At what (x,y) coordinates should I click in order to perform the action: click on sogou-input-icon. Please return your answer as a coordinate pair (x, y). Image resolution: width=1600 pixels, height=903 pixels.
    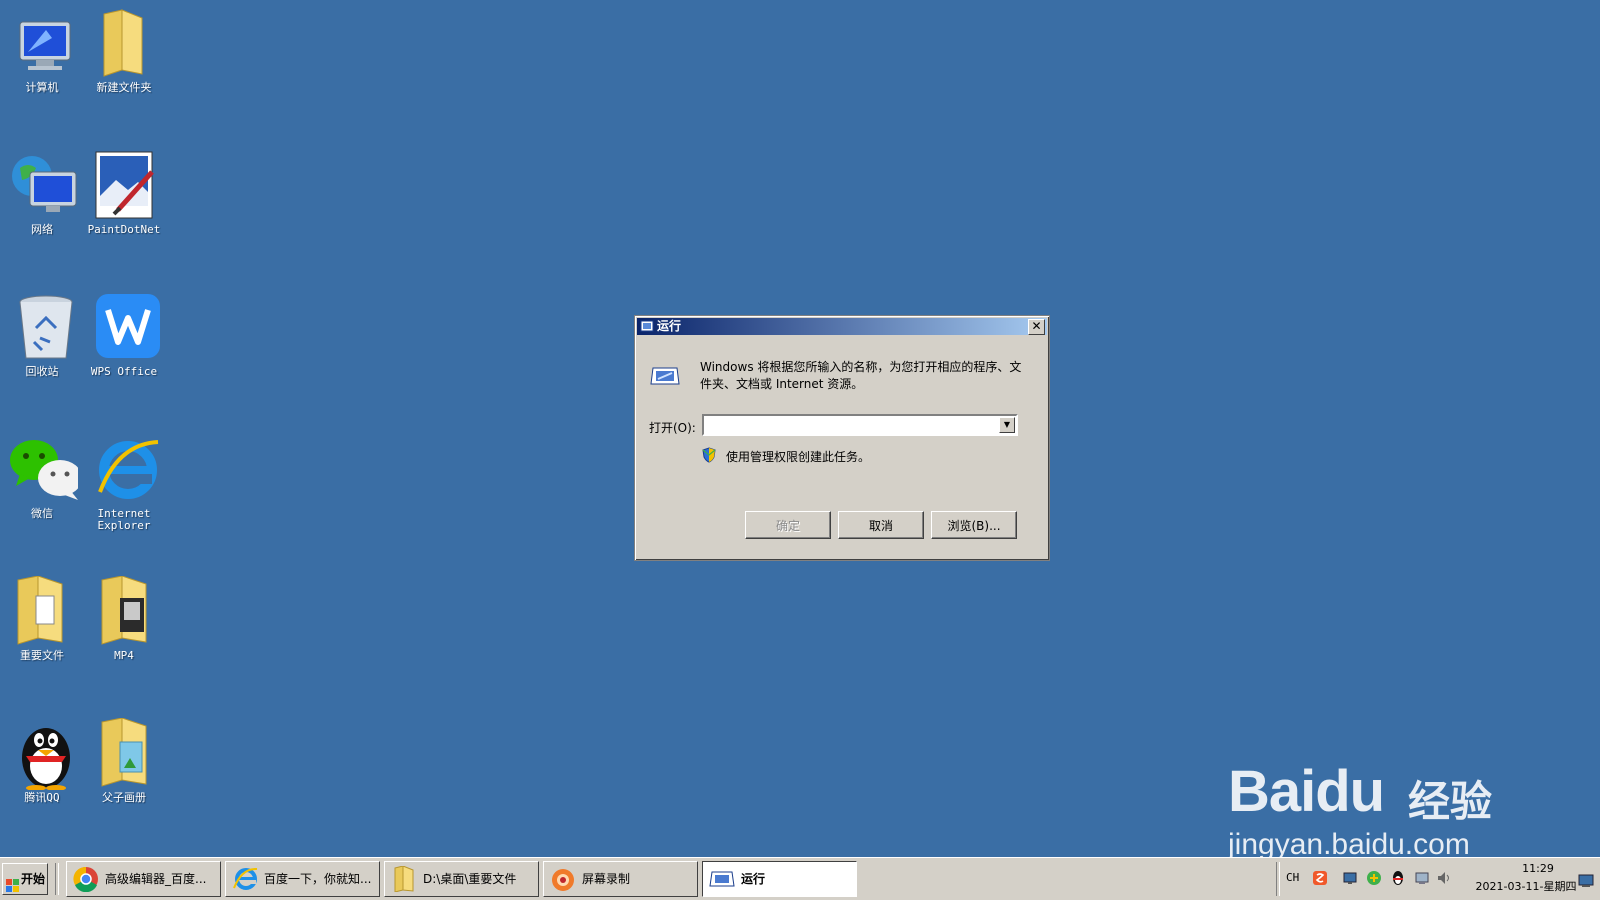
    Looking at the image, I should click on (1320, 878).